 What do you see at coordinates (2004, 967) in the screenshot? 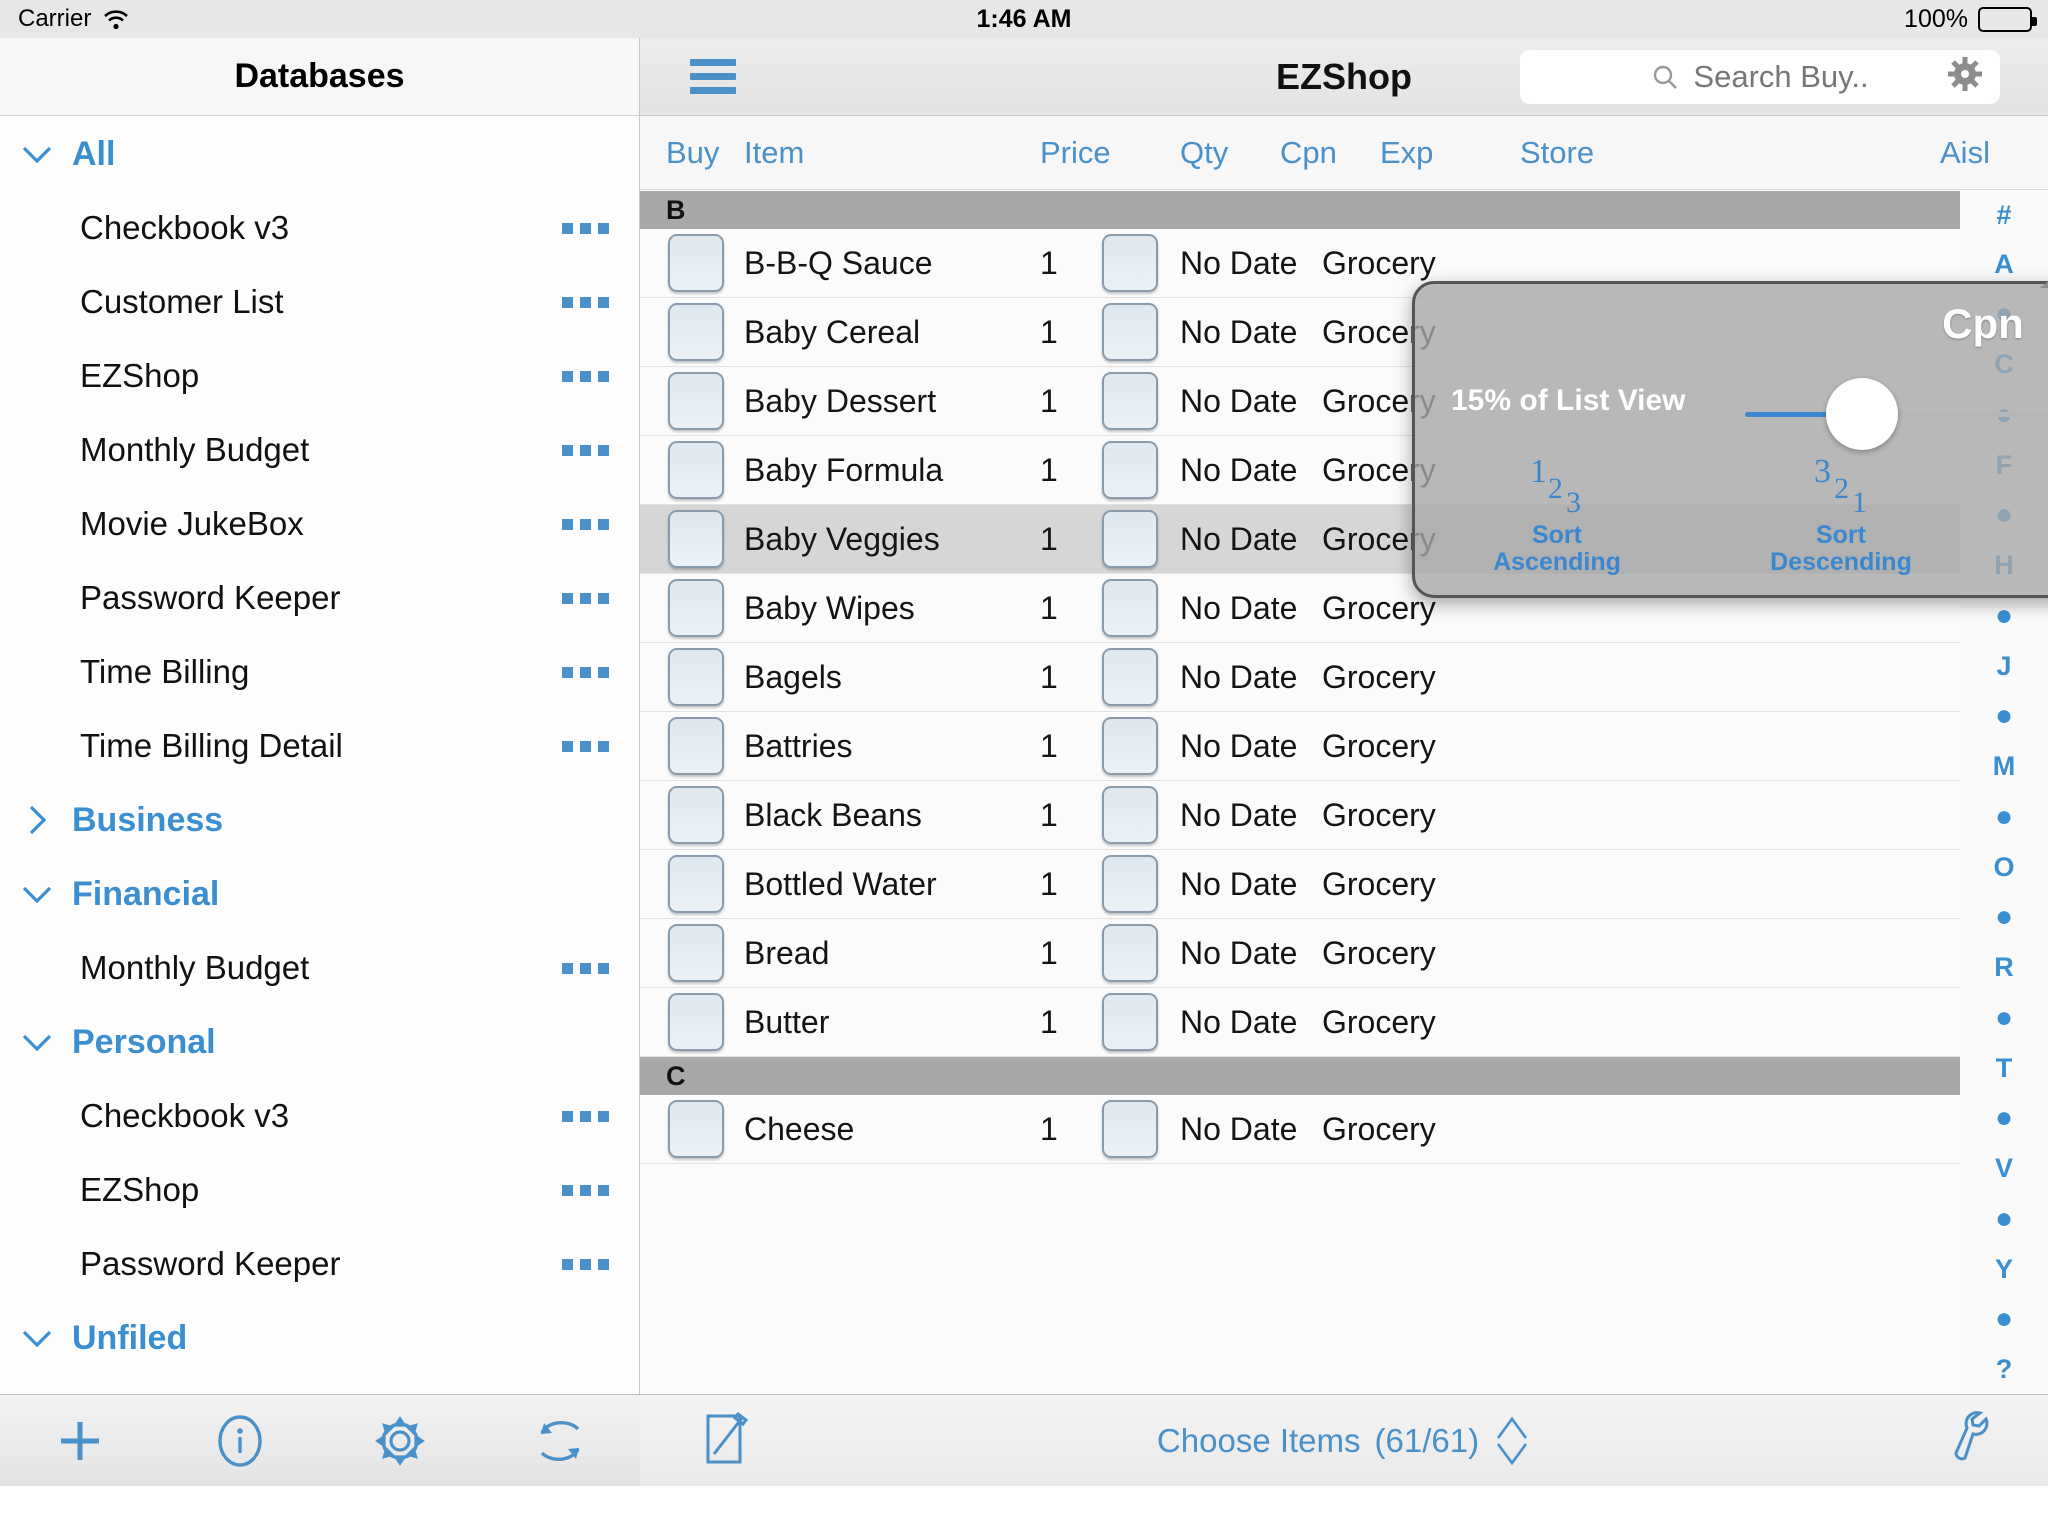
I see `index-letter: R` at bounding box center [2004, 967].